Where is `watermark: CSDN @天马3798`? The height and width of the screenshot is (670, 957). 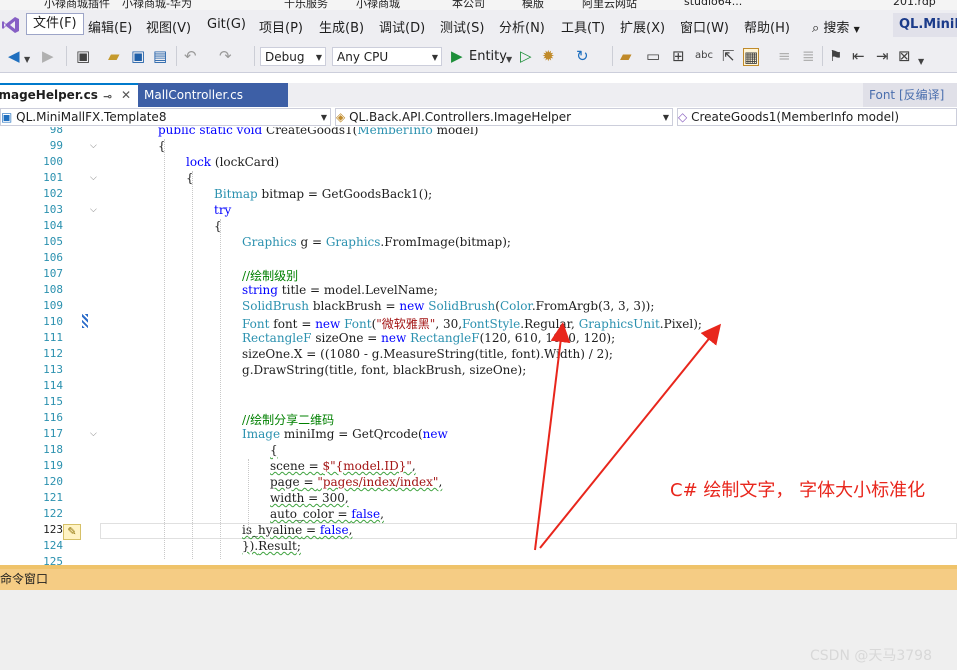 watermark: CSDN @天马3798 is located at coordinates (871, 656).